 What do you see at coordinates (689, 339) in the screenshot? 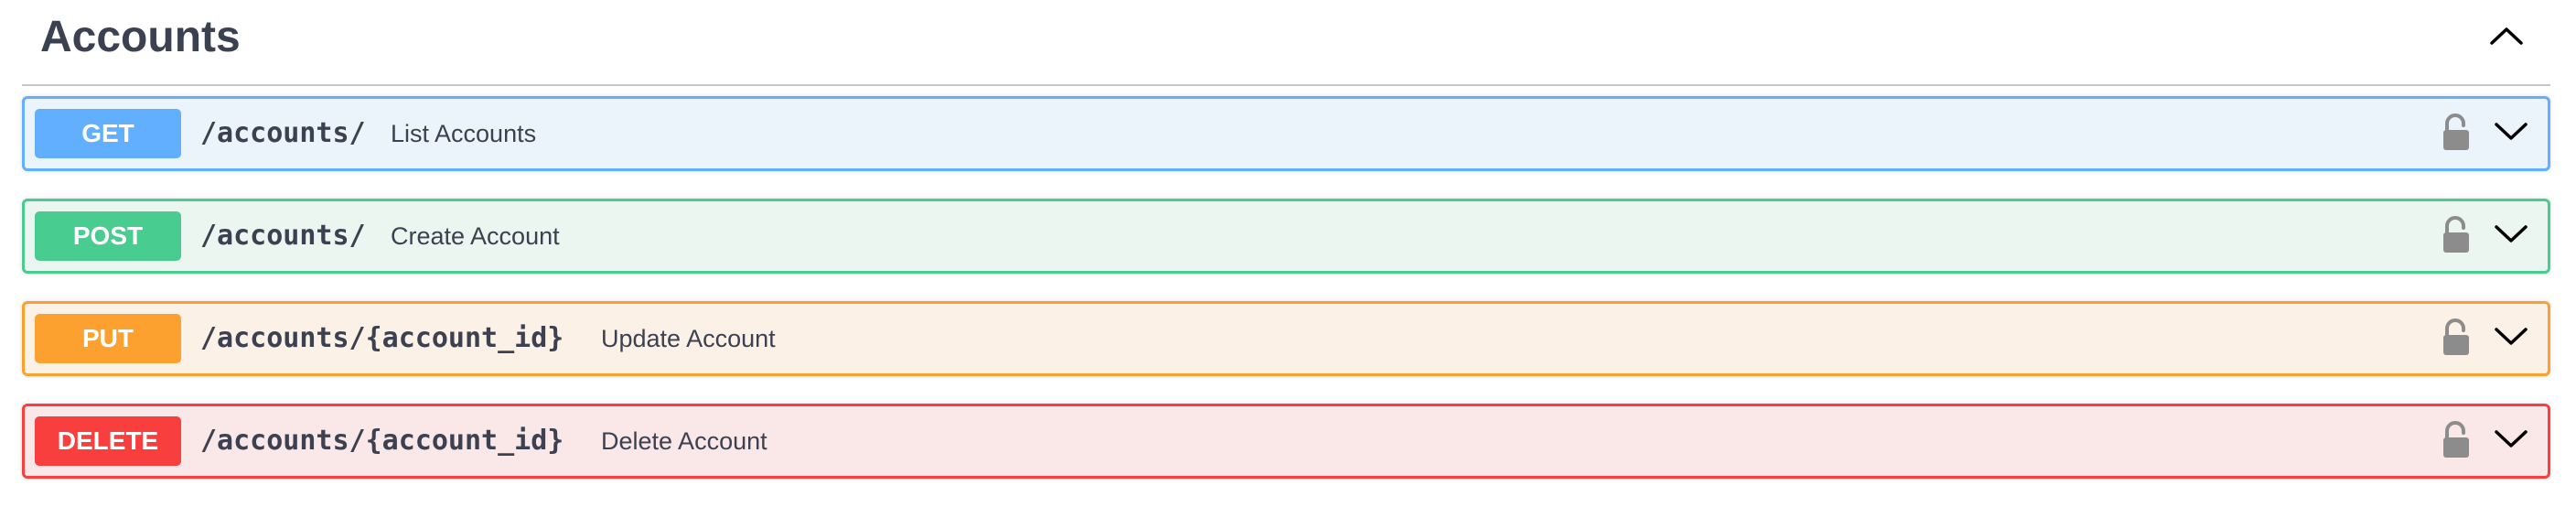
I see `operation-summary: Update Account` at bounding box center [689, 339].